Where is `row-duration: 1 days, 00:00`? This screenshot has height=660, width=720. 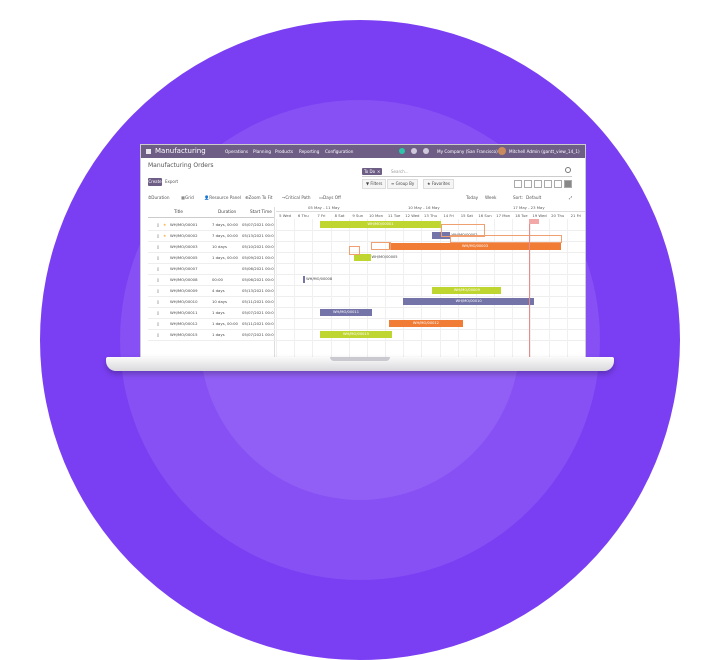 row-duration: 1 days, 00:00 is located at coordinates (225, 323).